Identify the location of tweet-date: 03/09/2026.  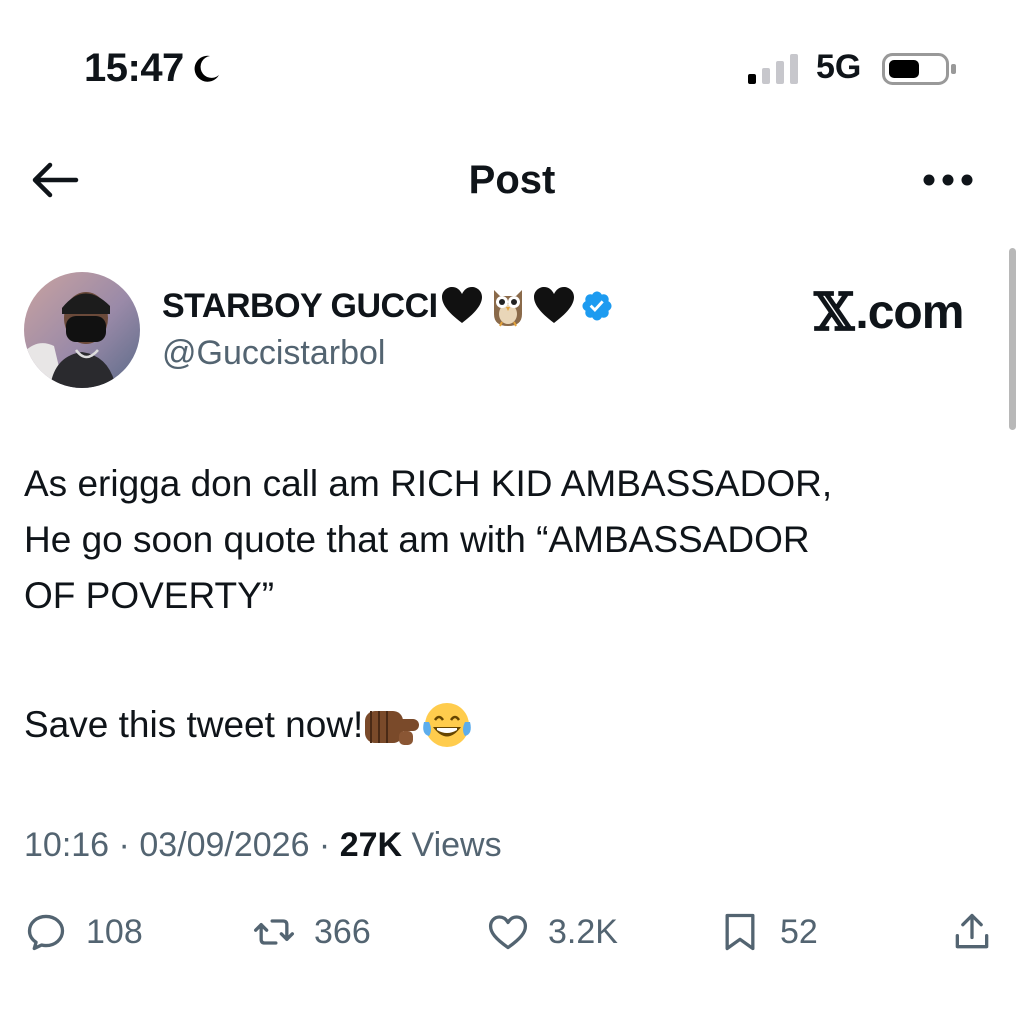
(224, 845).